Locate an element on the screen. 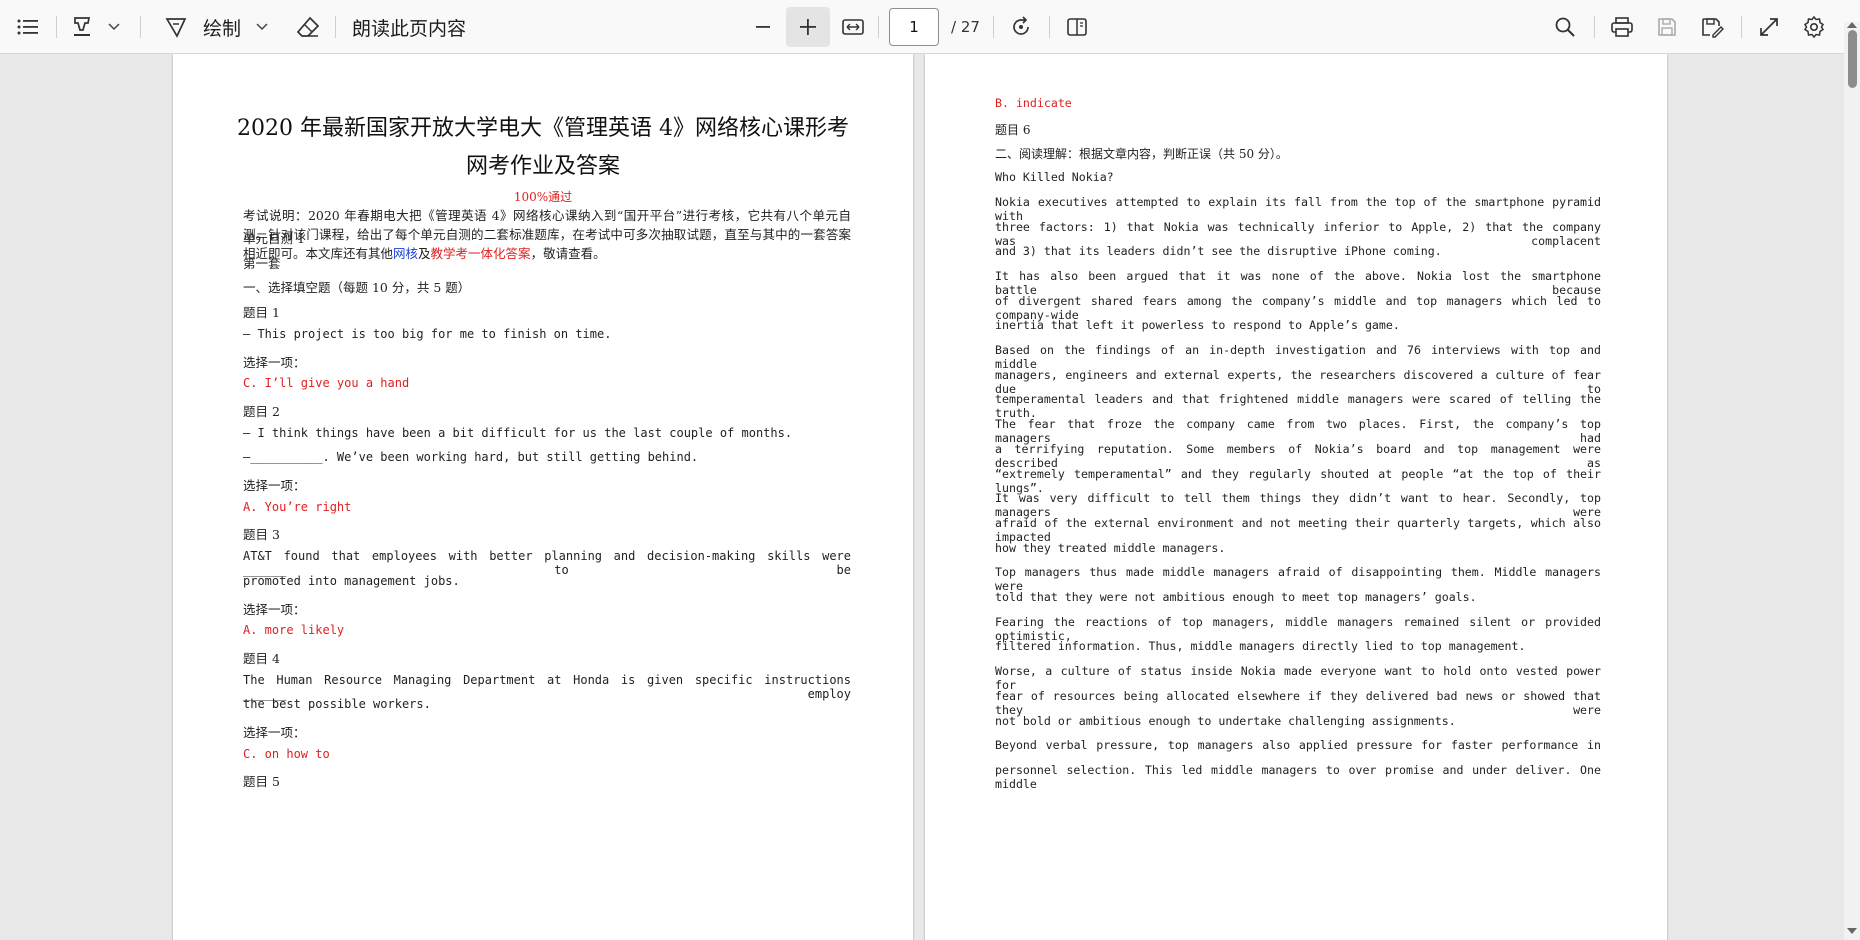 The height and width of the screenshot is (940, 1860). draw-label: 绘制 is located at coordinates (221, 28).